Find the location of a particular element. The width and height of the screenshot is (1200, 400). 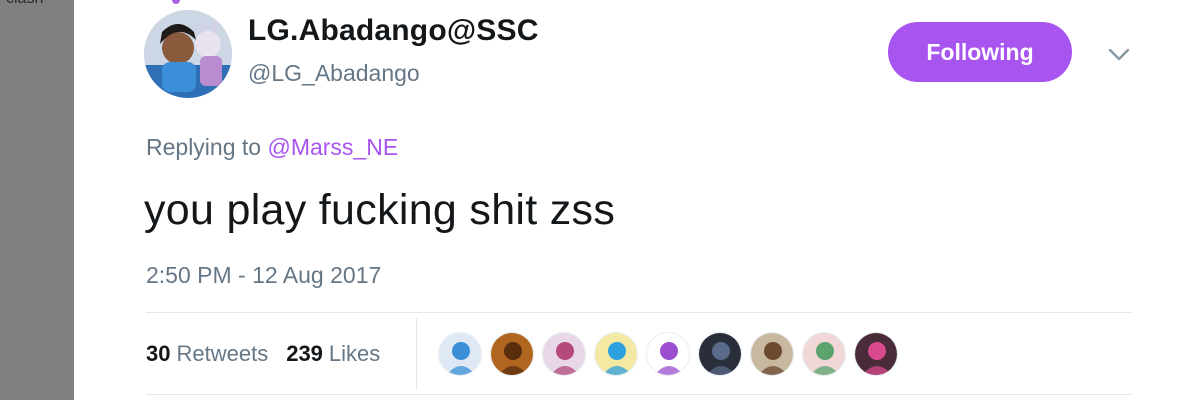

retweets-count: 30 is located at coordinates (158, 353).